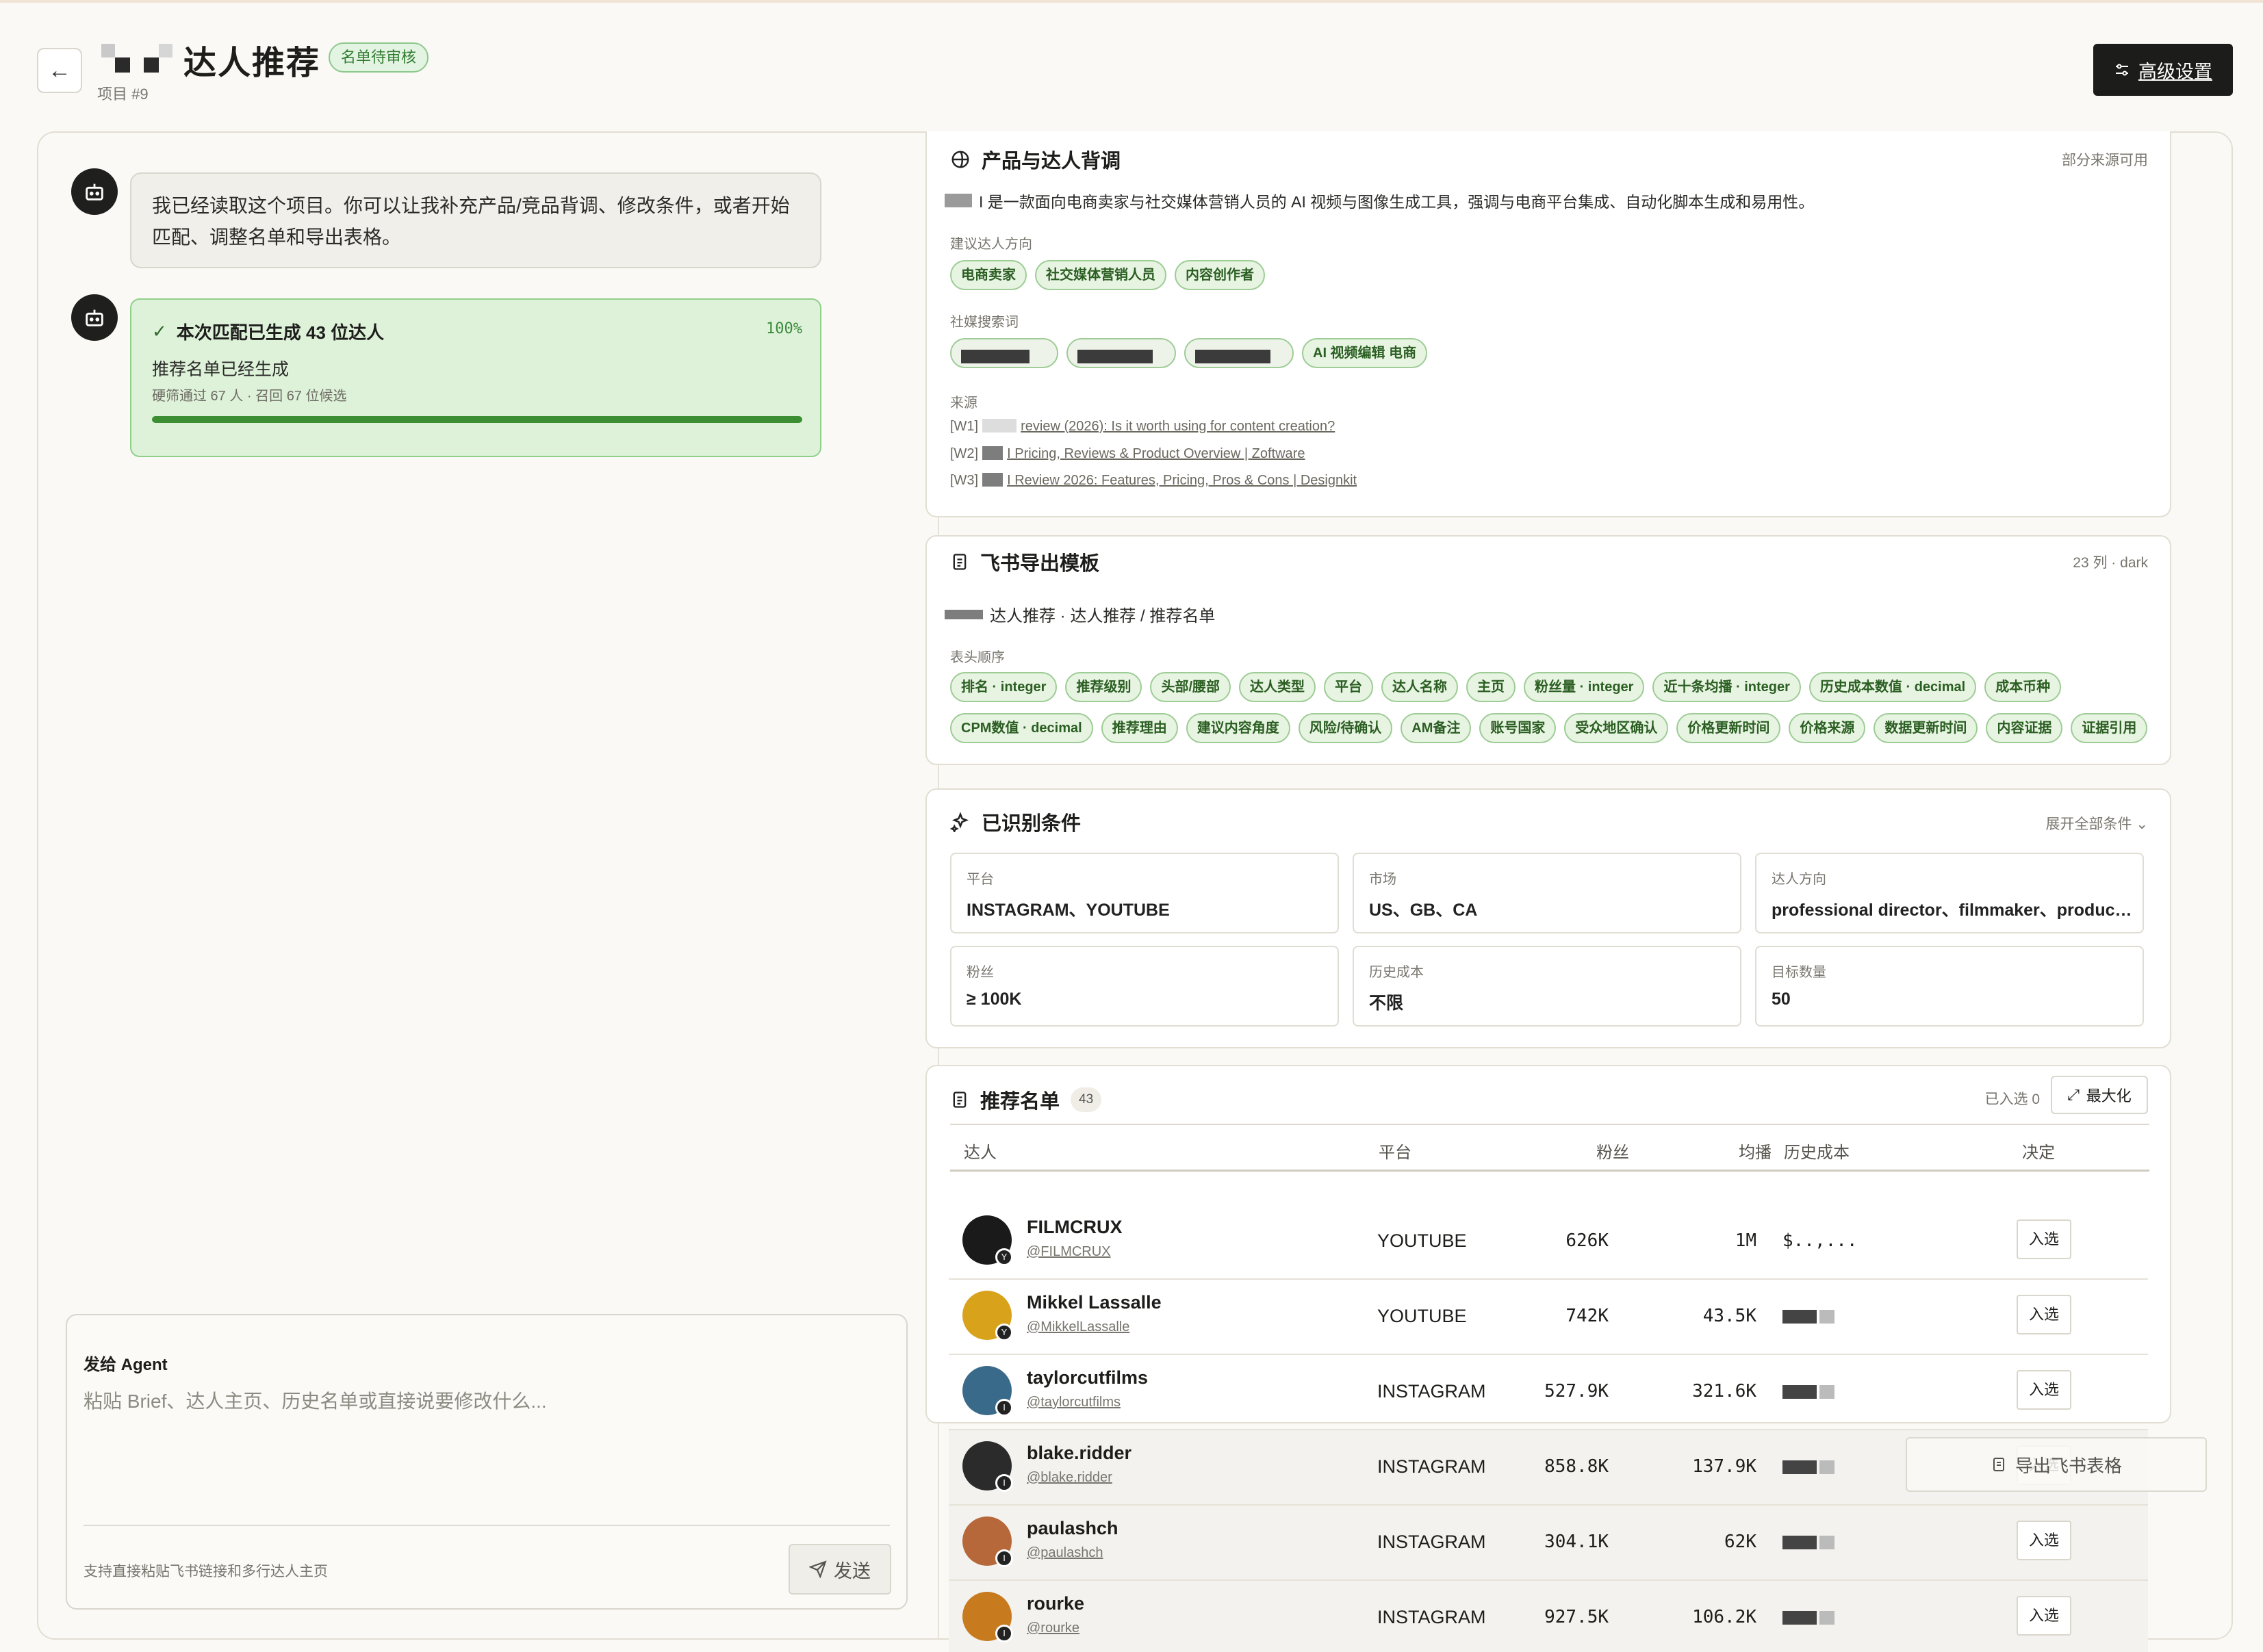 This screenshot has width=2263, height=1652. I want to click on check-icon: ✓, so click(159, 331).